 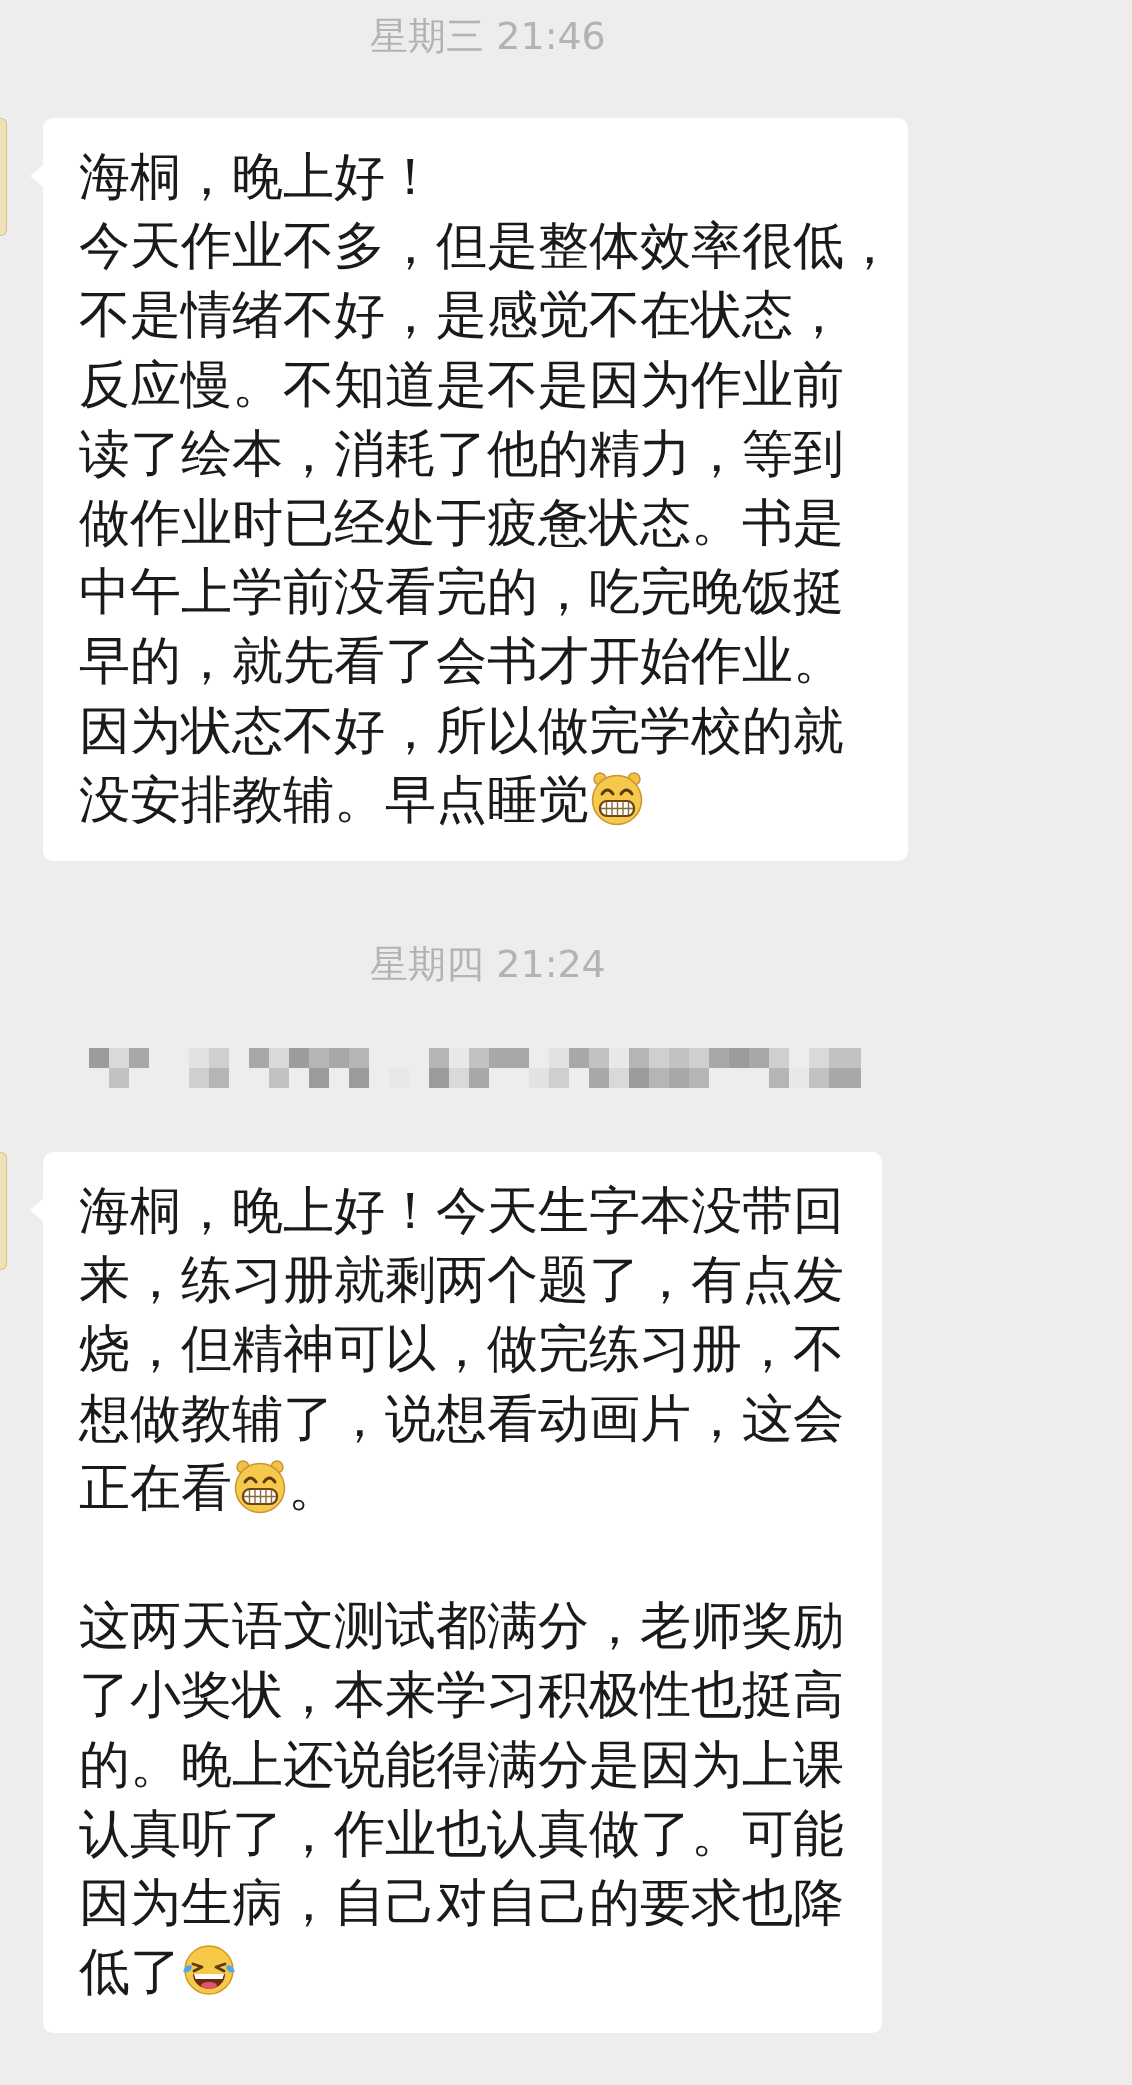 I want to click on message-text: 低了, so click(x=130, y=1972).